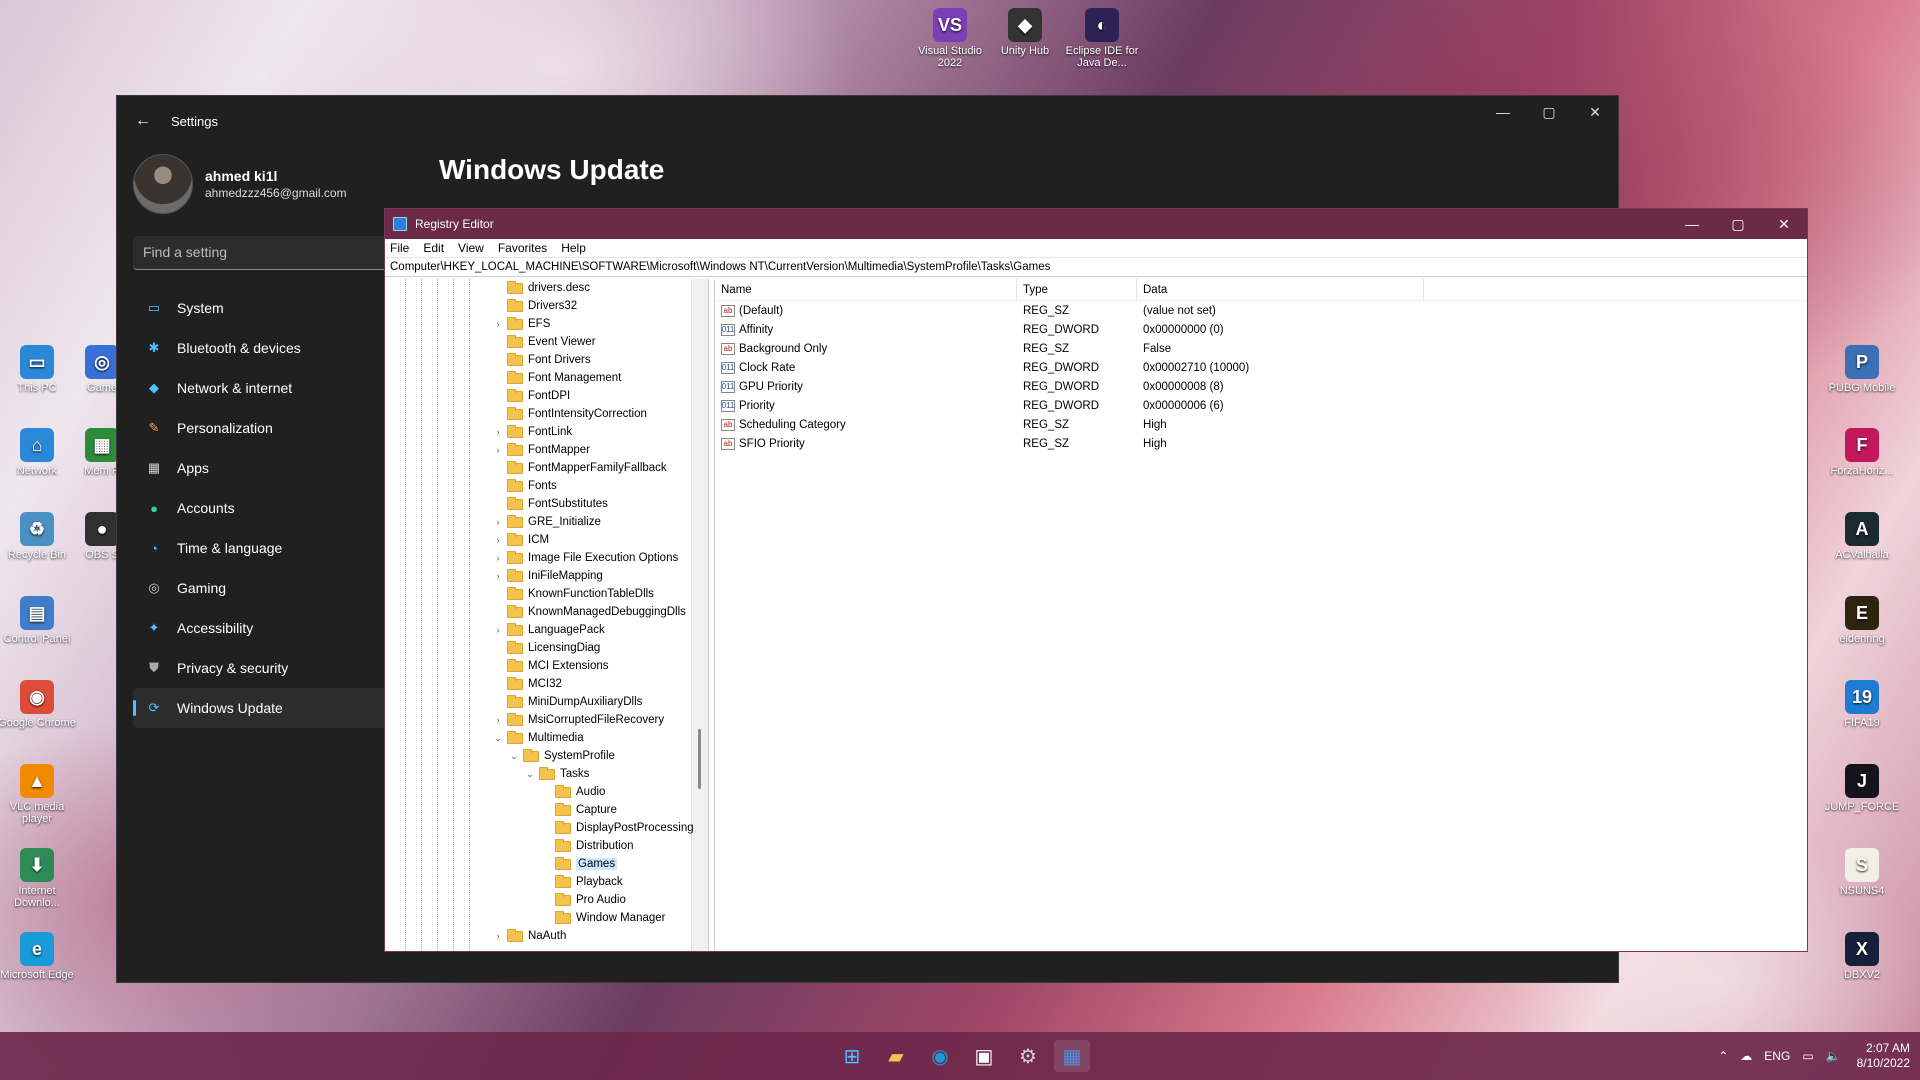  Describe the element at coordinates (579, 864) in the screenshot. I see `tree-item: Games` at that location.